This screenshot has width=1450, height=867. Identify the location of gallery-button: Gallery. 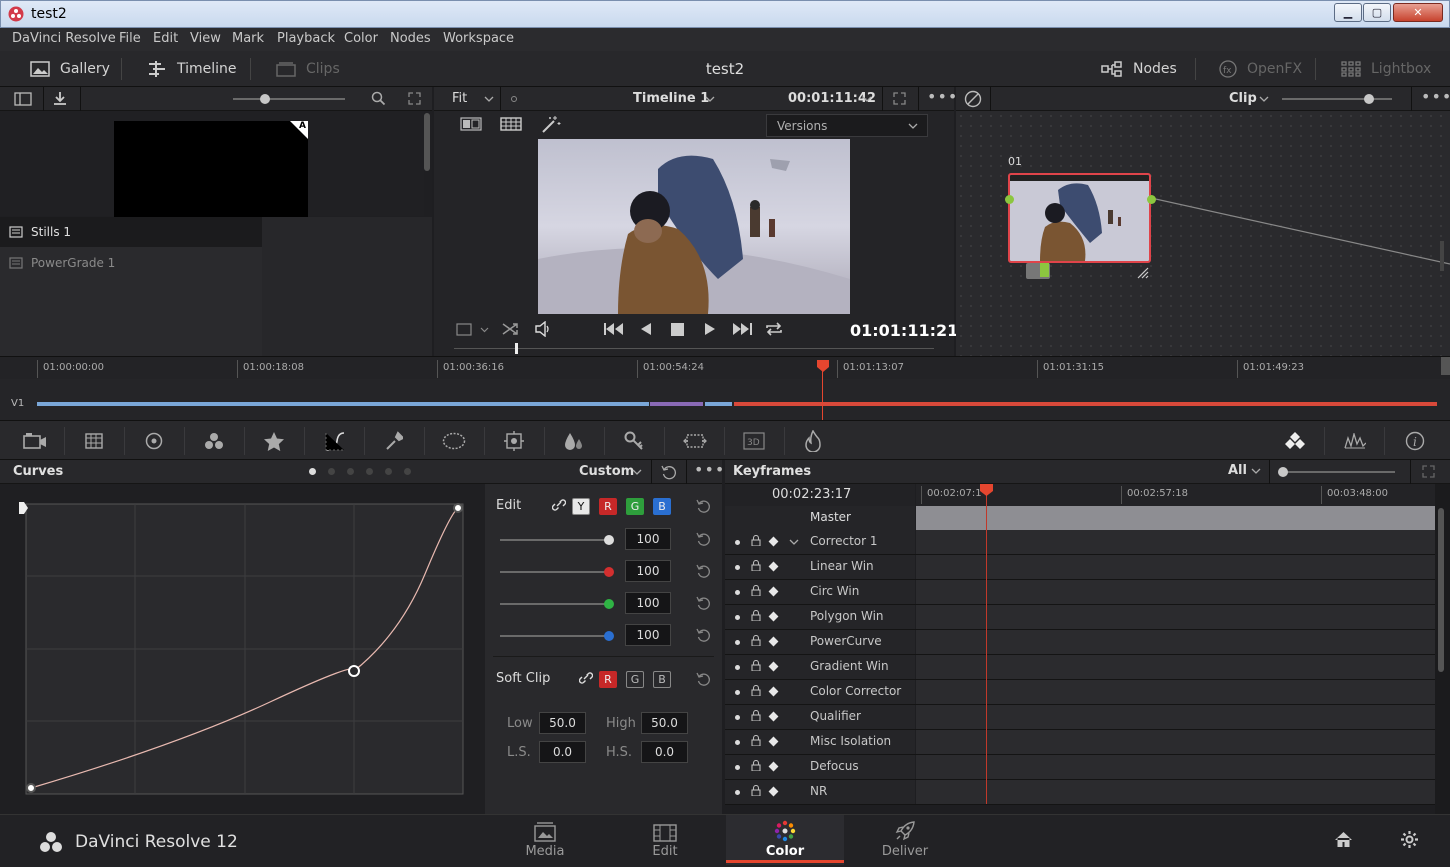
(70, 69).